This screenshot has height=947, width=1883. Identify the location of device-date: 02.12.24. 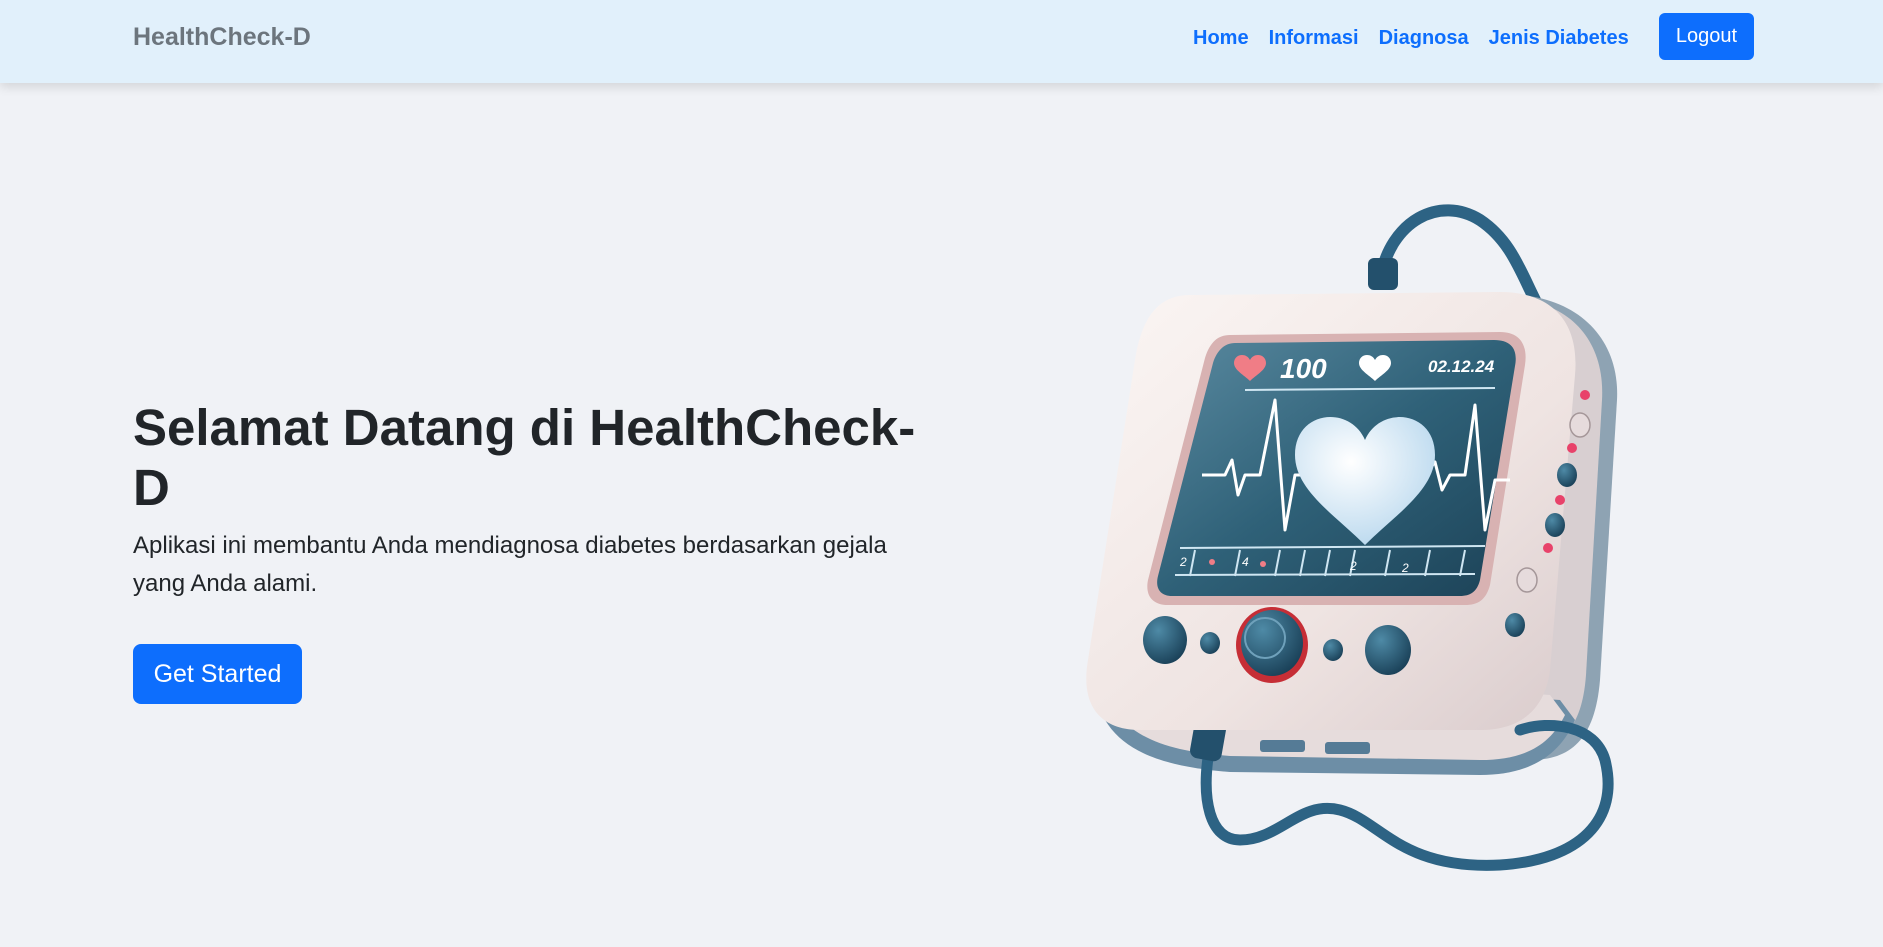
(1461, 366).